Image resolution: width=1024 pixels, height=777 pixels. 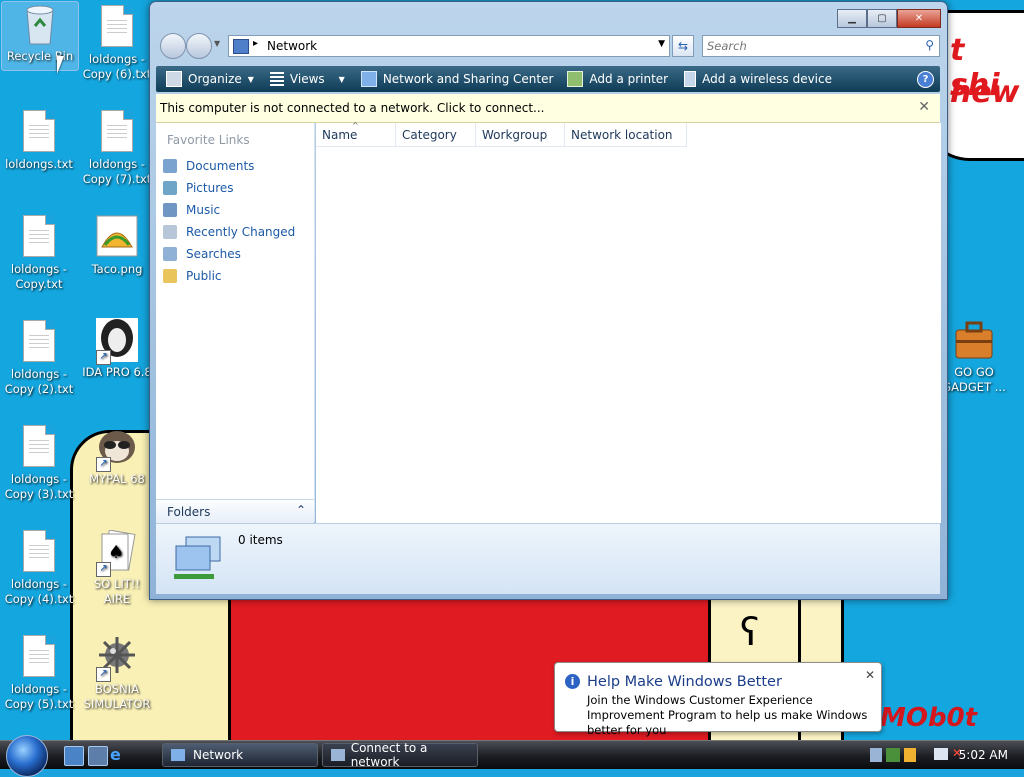 I want to click on briefcase-icon, so click(x=974, y=340).